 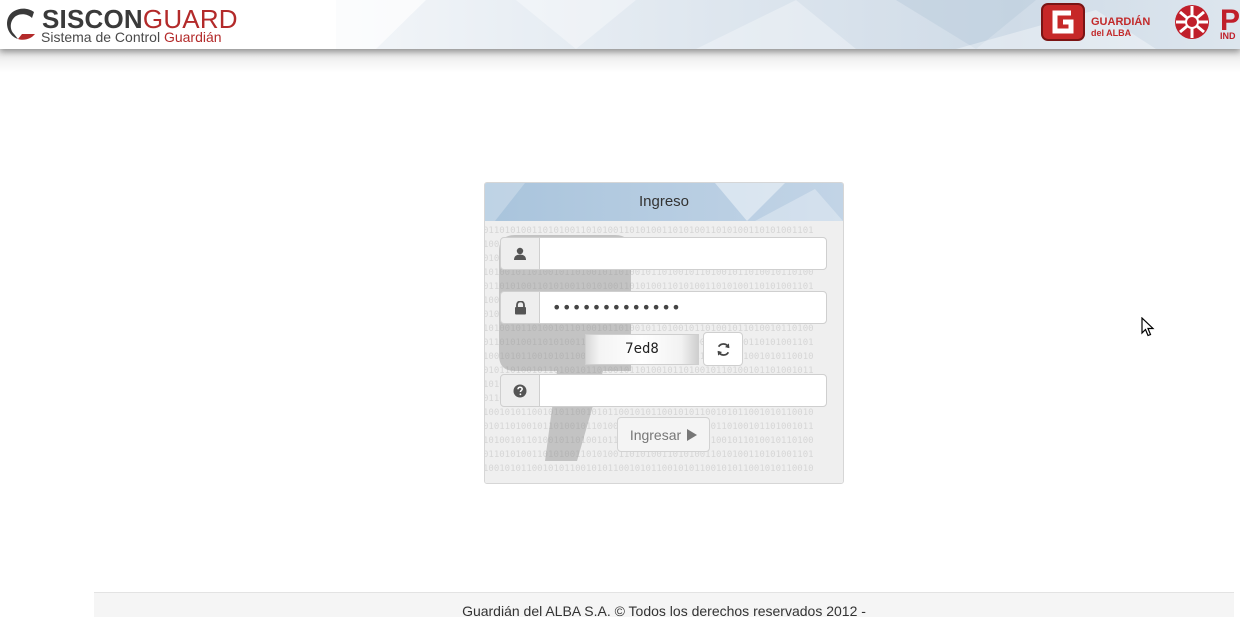 I want to click on captcha-refresh-button, so click(x=723, y=349).